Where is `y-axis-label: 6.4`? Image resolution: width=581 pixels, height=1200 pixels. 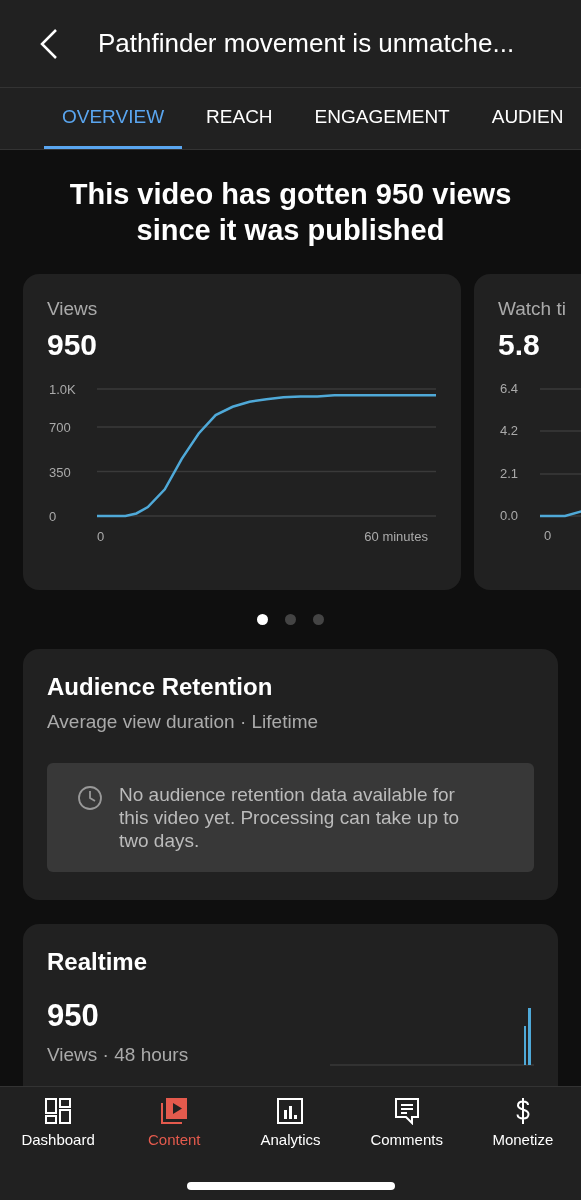 y-axis-label: 6.4 is located at coordinates (509, 388).